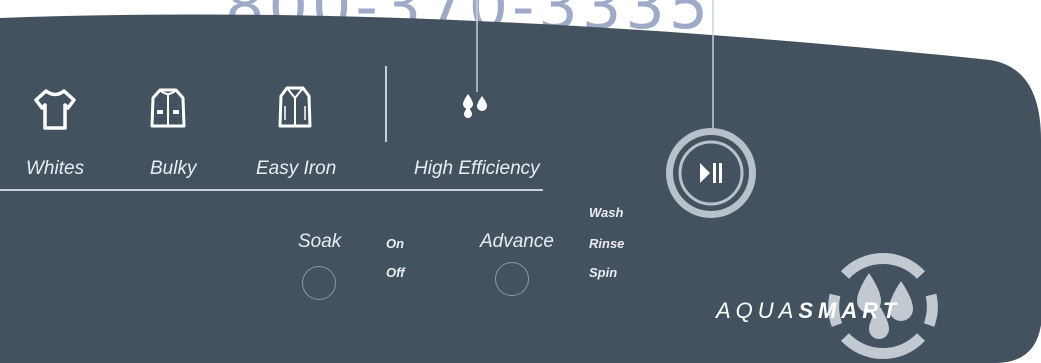  I want to click on brand-part-smart: SMART, so click(850, 310).